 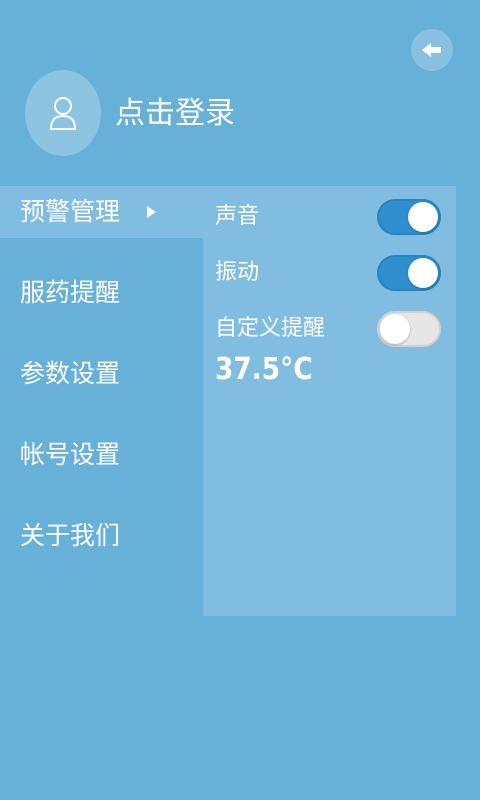 I want to click on sound-label: 声音, so click(x=237, y=216).